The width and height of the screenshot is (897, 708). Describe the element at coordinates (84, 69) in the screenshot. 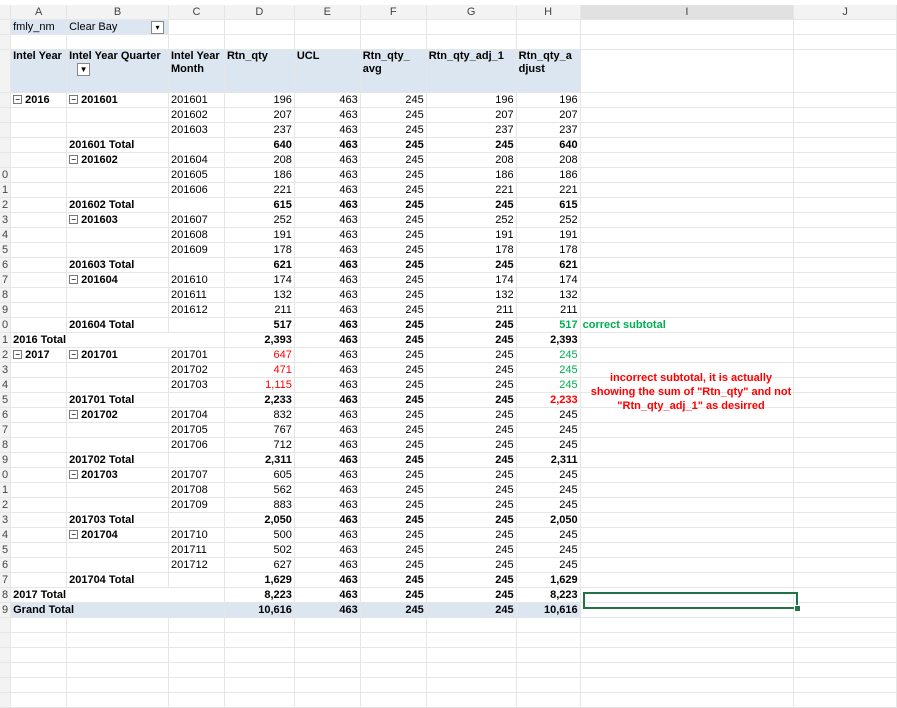

I see `filter-icon: ▼` at that location.